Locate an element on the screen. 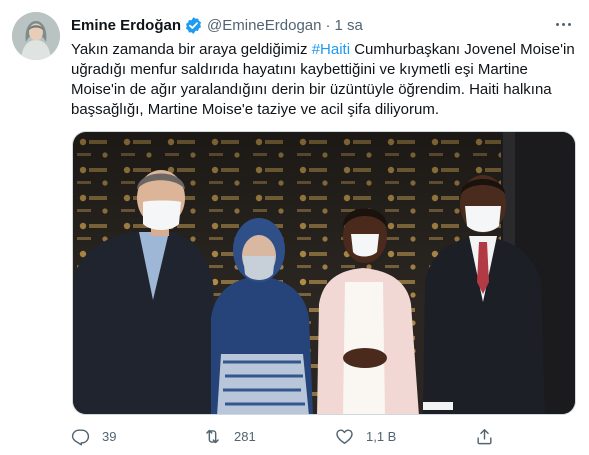 The height and width of the screenshot is (455, 589). hashtag-link: #Haiti is located at coordinates (331, 49).